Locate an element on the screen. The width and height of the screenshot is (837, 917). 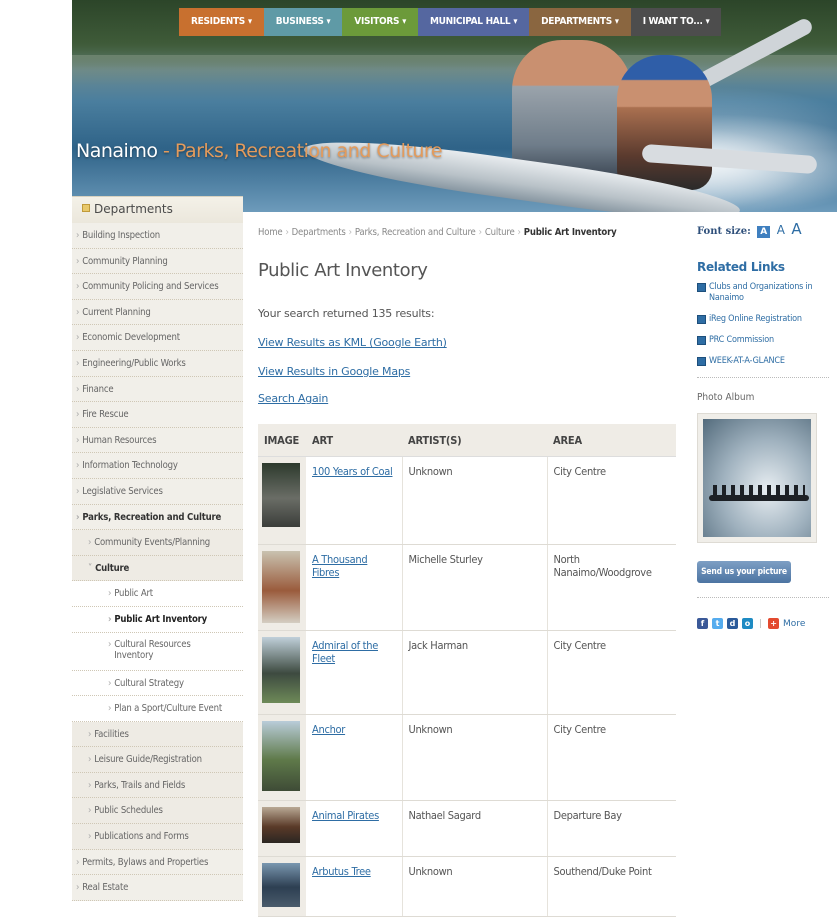
breadcrumb-parks-recreation-and-culture: Parks, Recreation and Culture is located at coordinates (415, 232).